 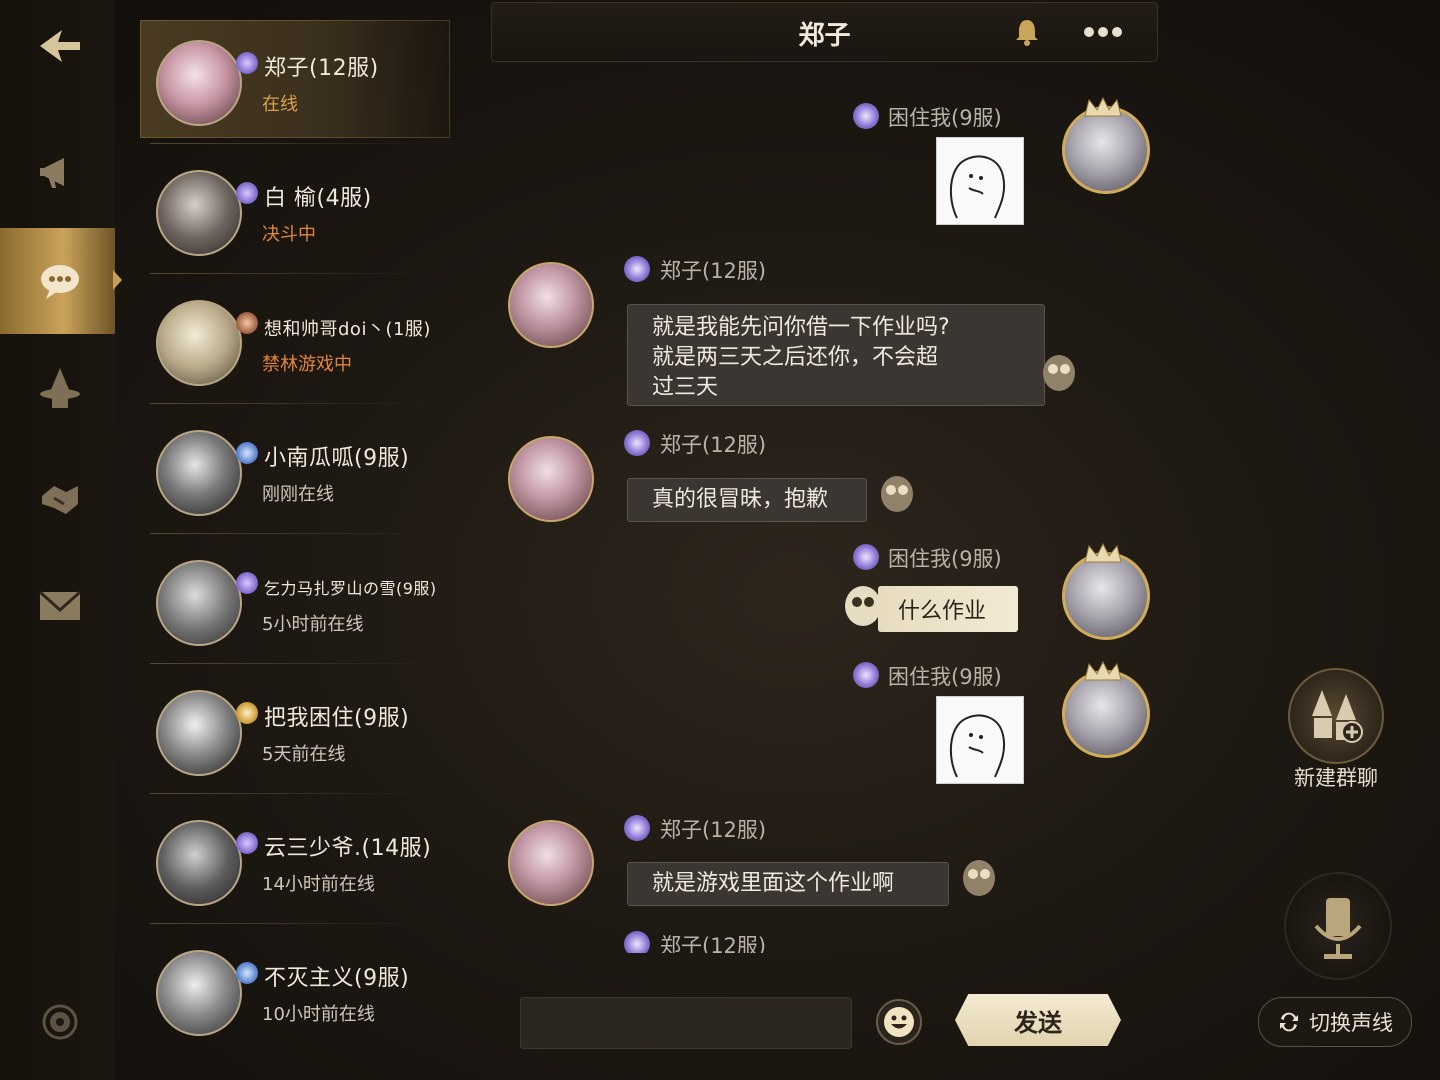 What do you see at coordinates (307, 364) in the screenshot?
I see `friend-status: 禁林游戏中` at bounding box center [307, 364].